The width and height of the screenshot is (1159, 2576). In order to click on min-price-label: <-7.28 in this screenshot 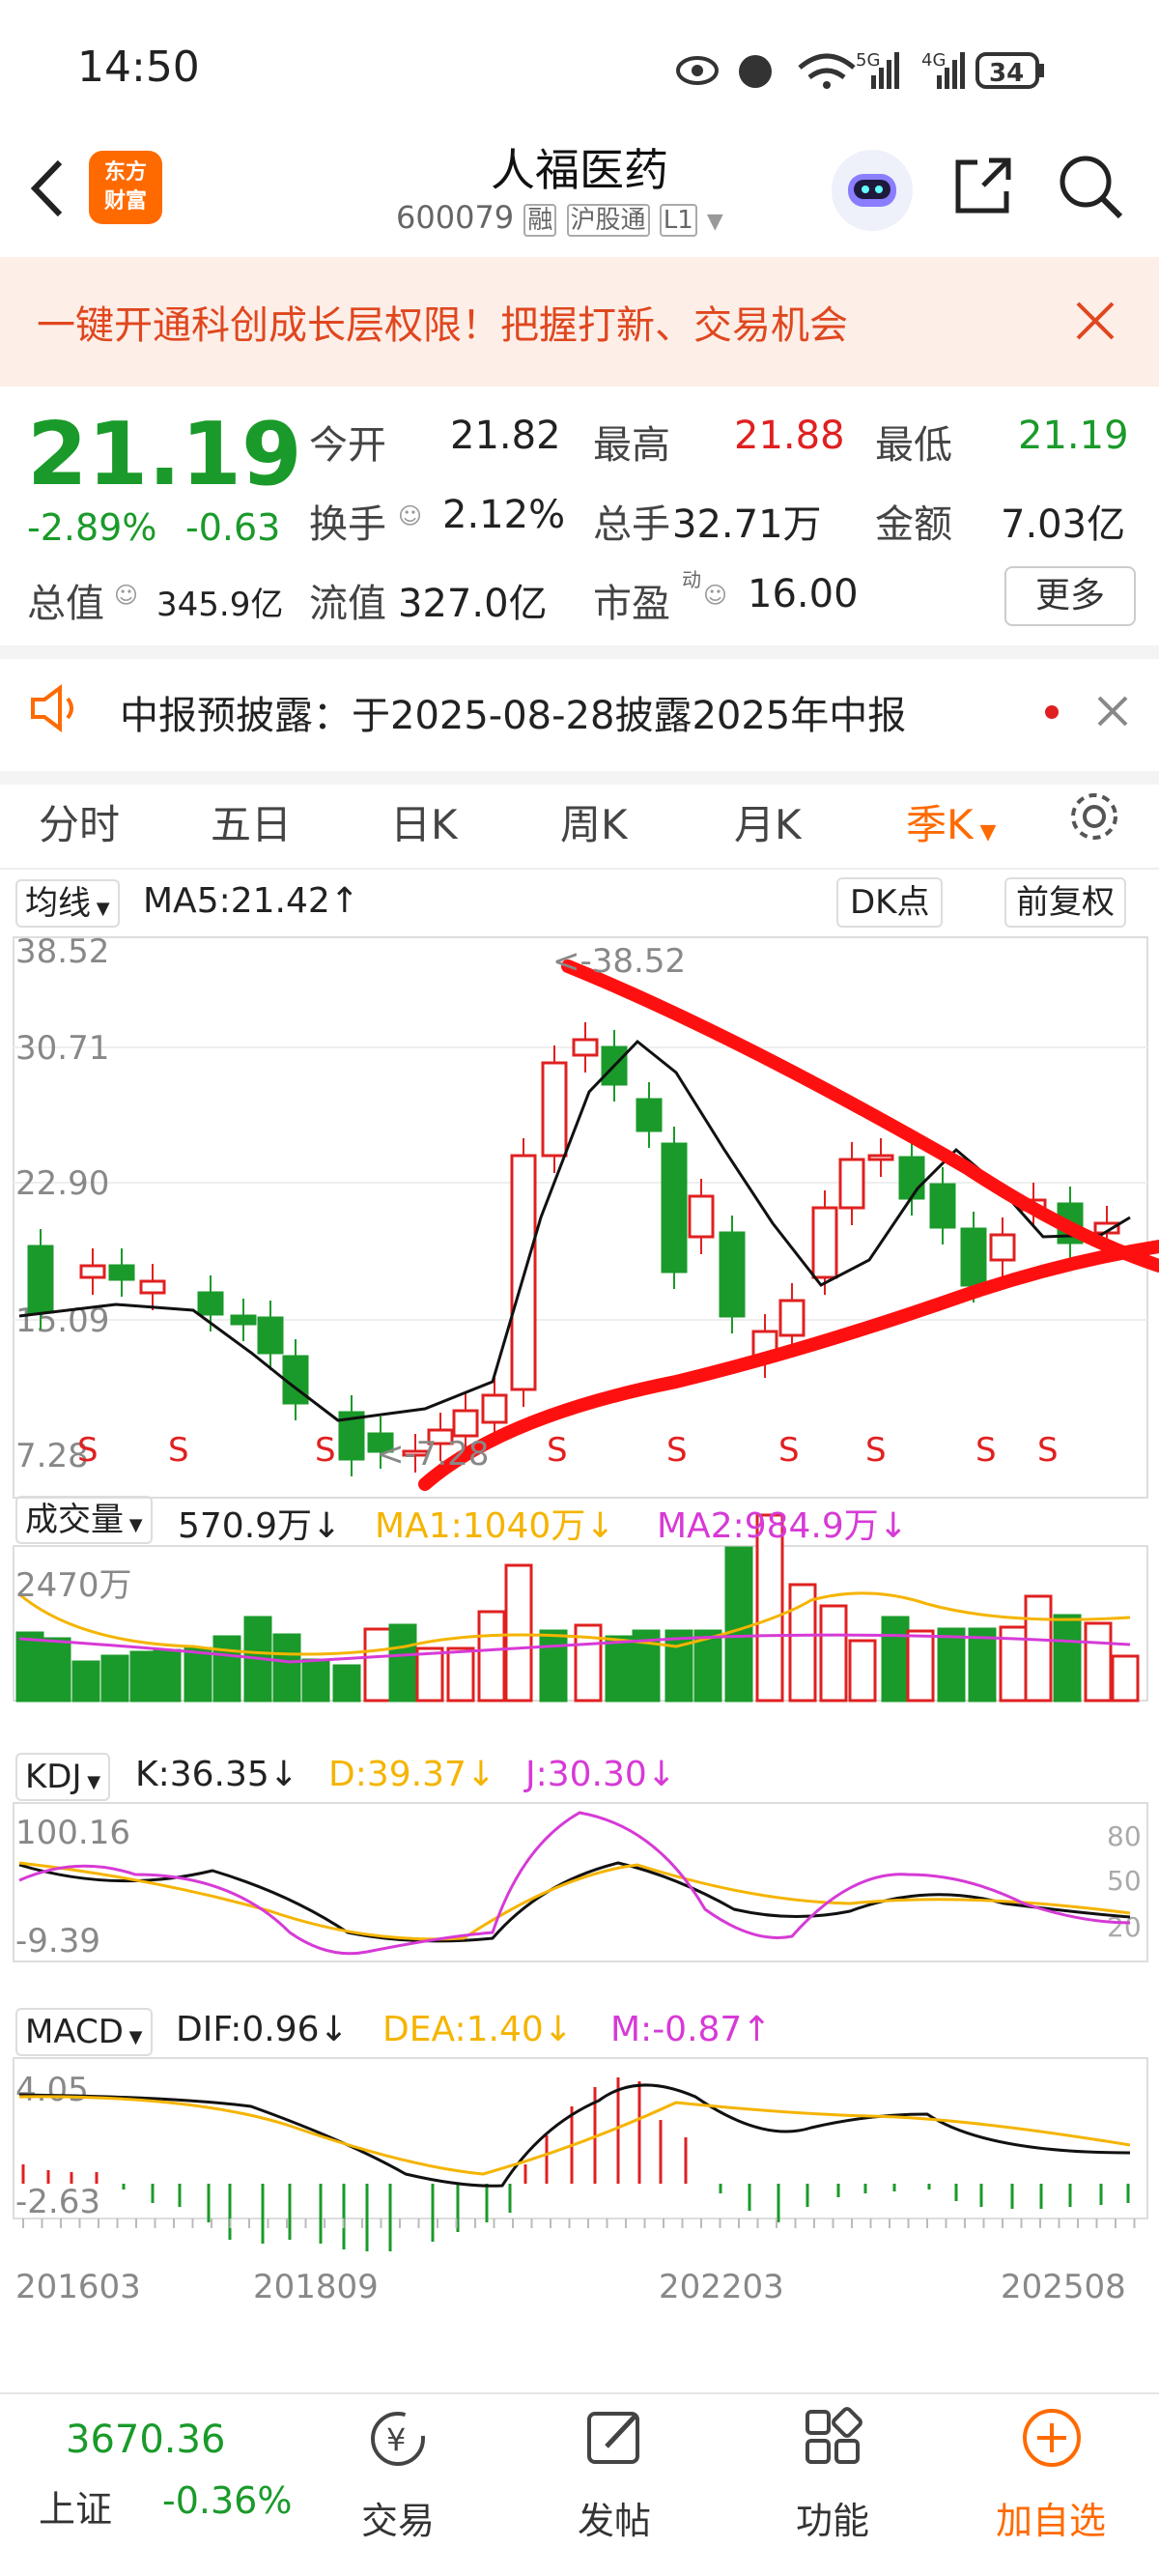, I will do `click(433, 1455)`.